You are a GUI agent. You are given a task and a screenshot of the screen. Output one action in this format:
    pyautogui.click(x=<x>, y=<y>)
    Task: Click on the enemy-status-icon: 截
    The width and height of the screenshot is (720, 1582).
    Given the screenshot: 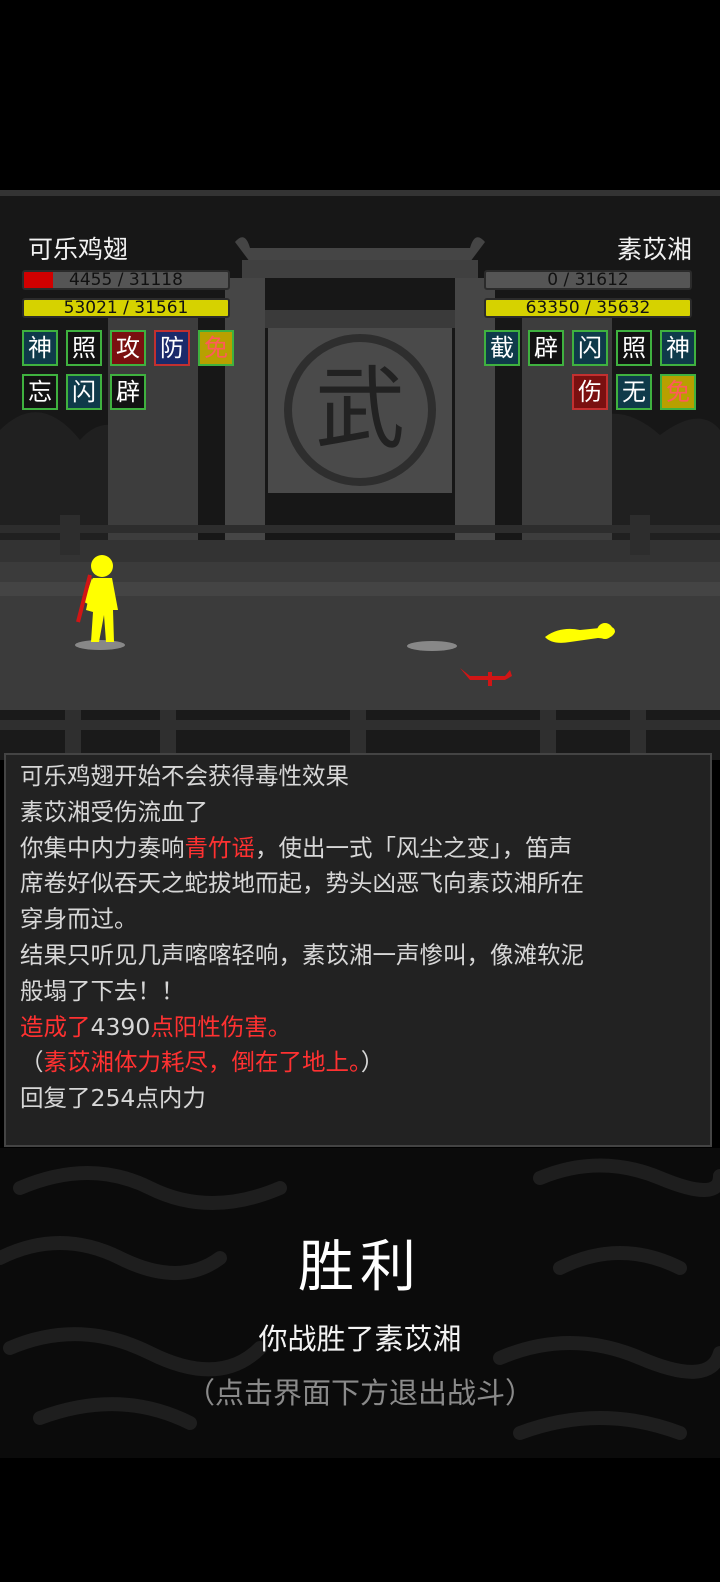 What is the action you would take?
    pyautogui.click(x=502, y=348)
    